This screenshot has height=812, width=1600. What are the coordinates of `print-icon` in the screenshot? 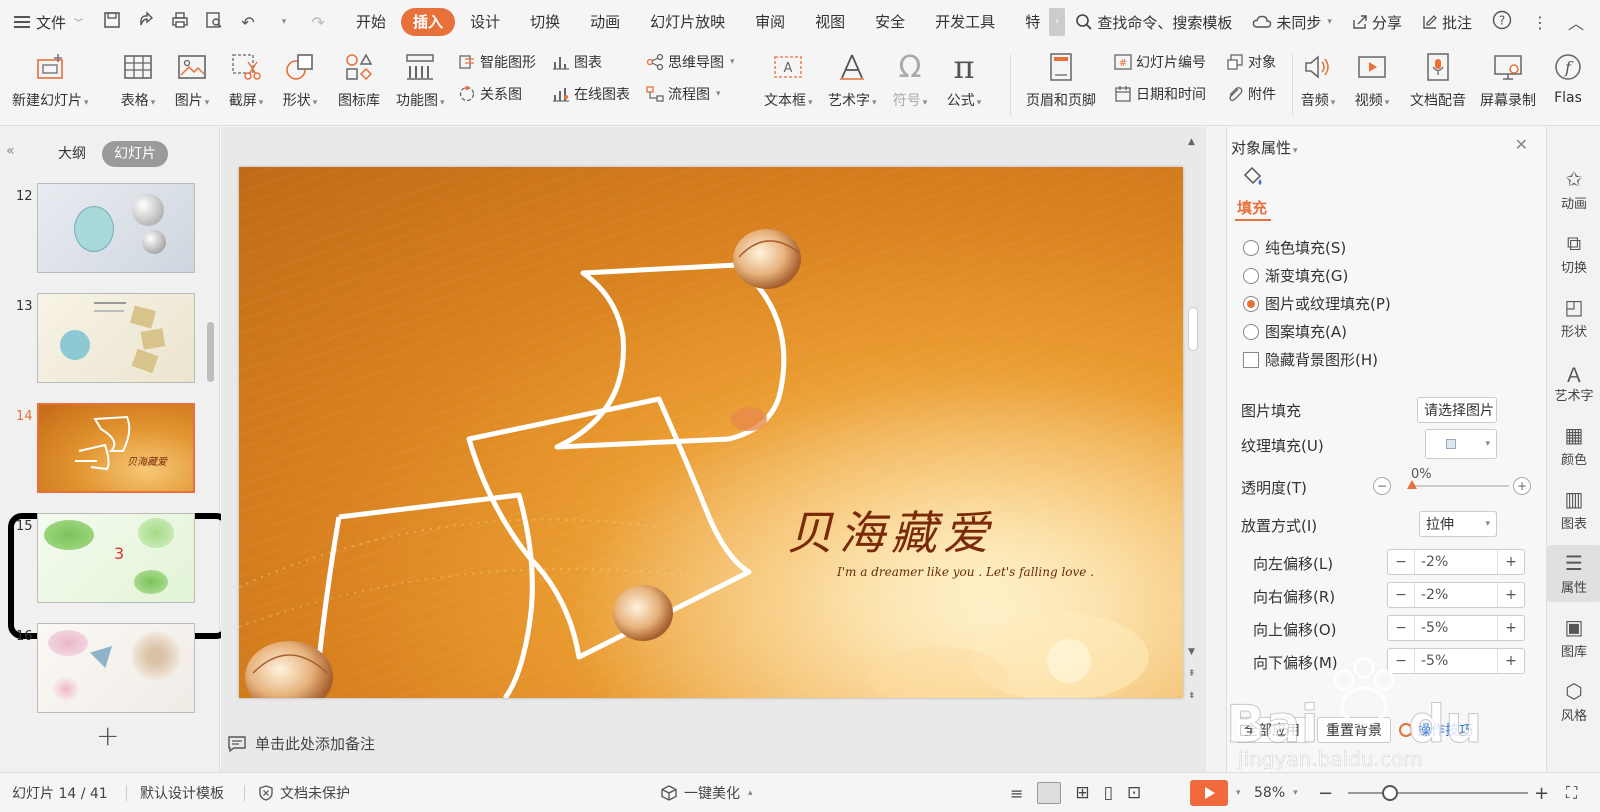 It's located at (180, 22).